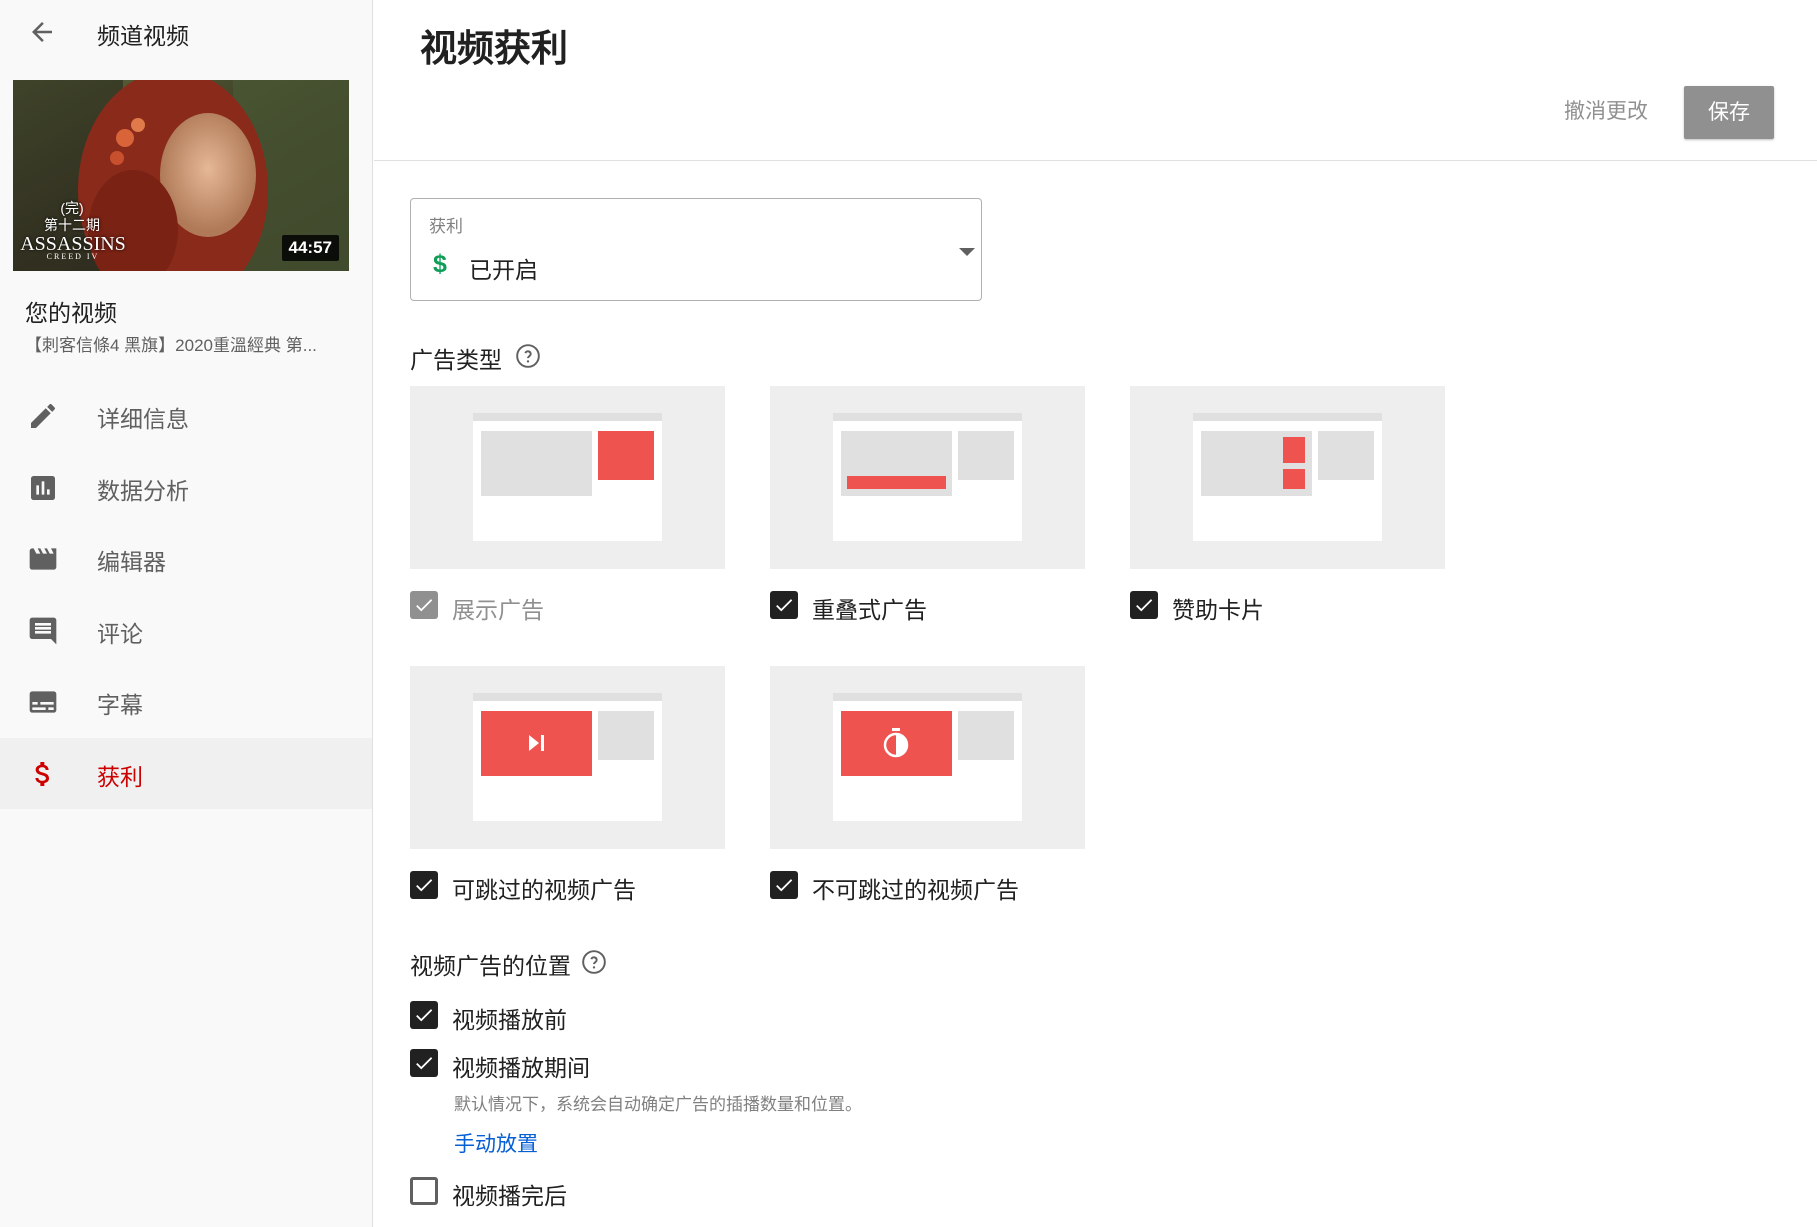 This screenshot has height=1227, width=1817. Describe the element at coordinates (143, 419) in the screenshot. I see `sidebar-item-label: 详细信息` at that location.